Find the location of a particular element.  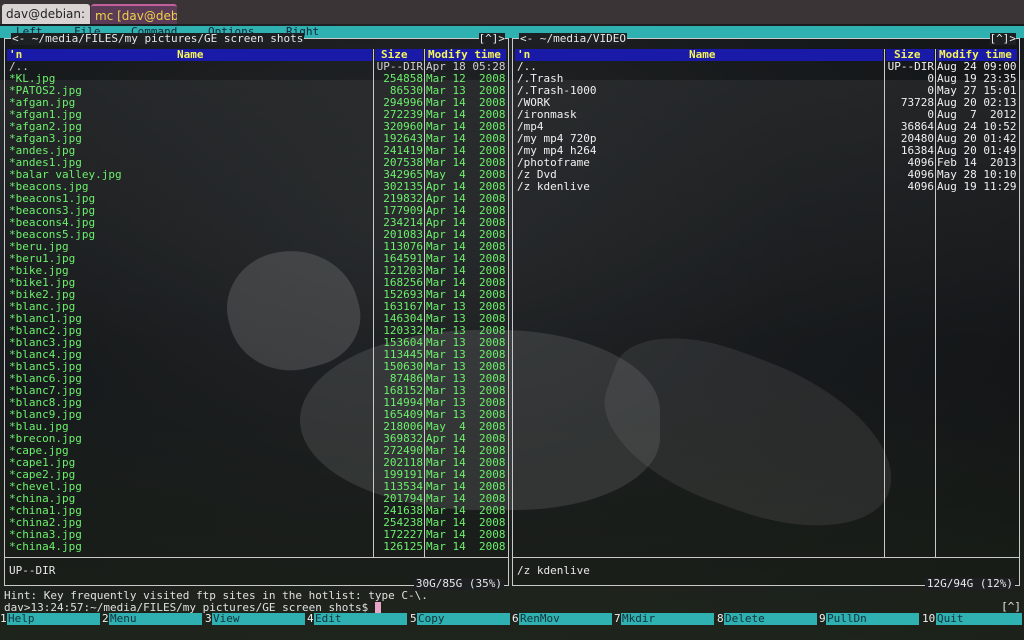

file-row: *afgan3.jpg 192643 Mar 14 2008 is located at coordinates (256, 139).